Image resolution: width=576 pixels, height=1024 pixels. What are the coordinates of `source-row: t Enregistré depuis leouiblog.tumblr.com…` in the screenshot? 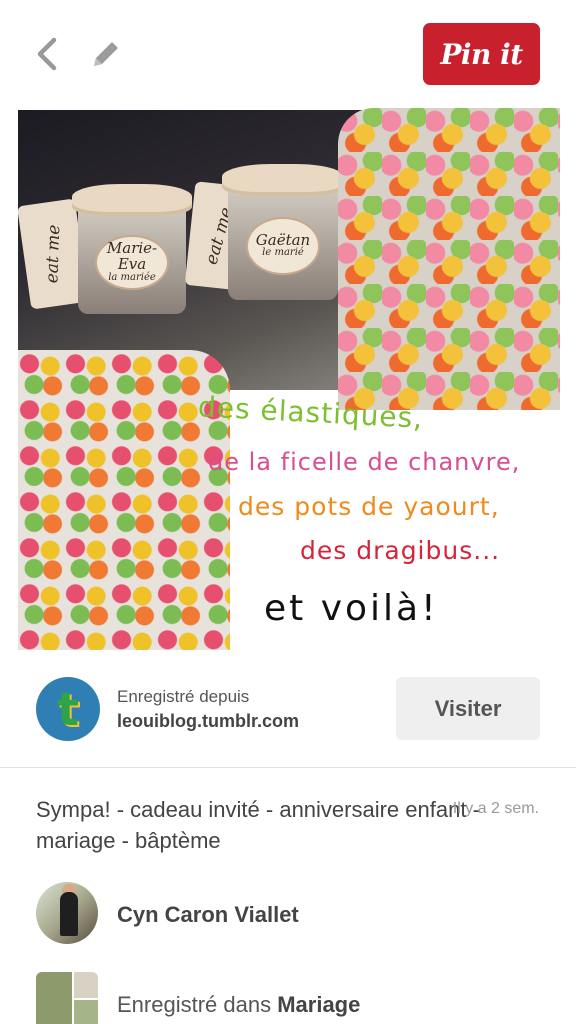 It's located at (288, 710).